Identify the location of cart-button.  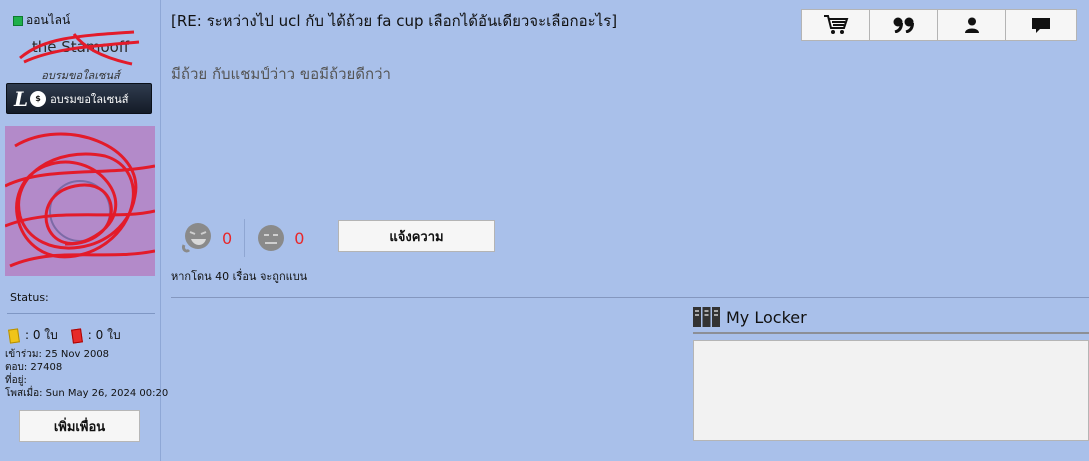
(835, 25).